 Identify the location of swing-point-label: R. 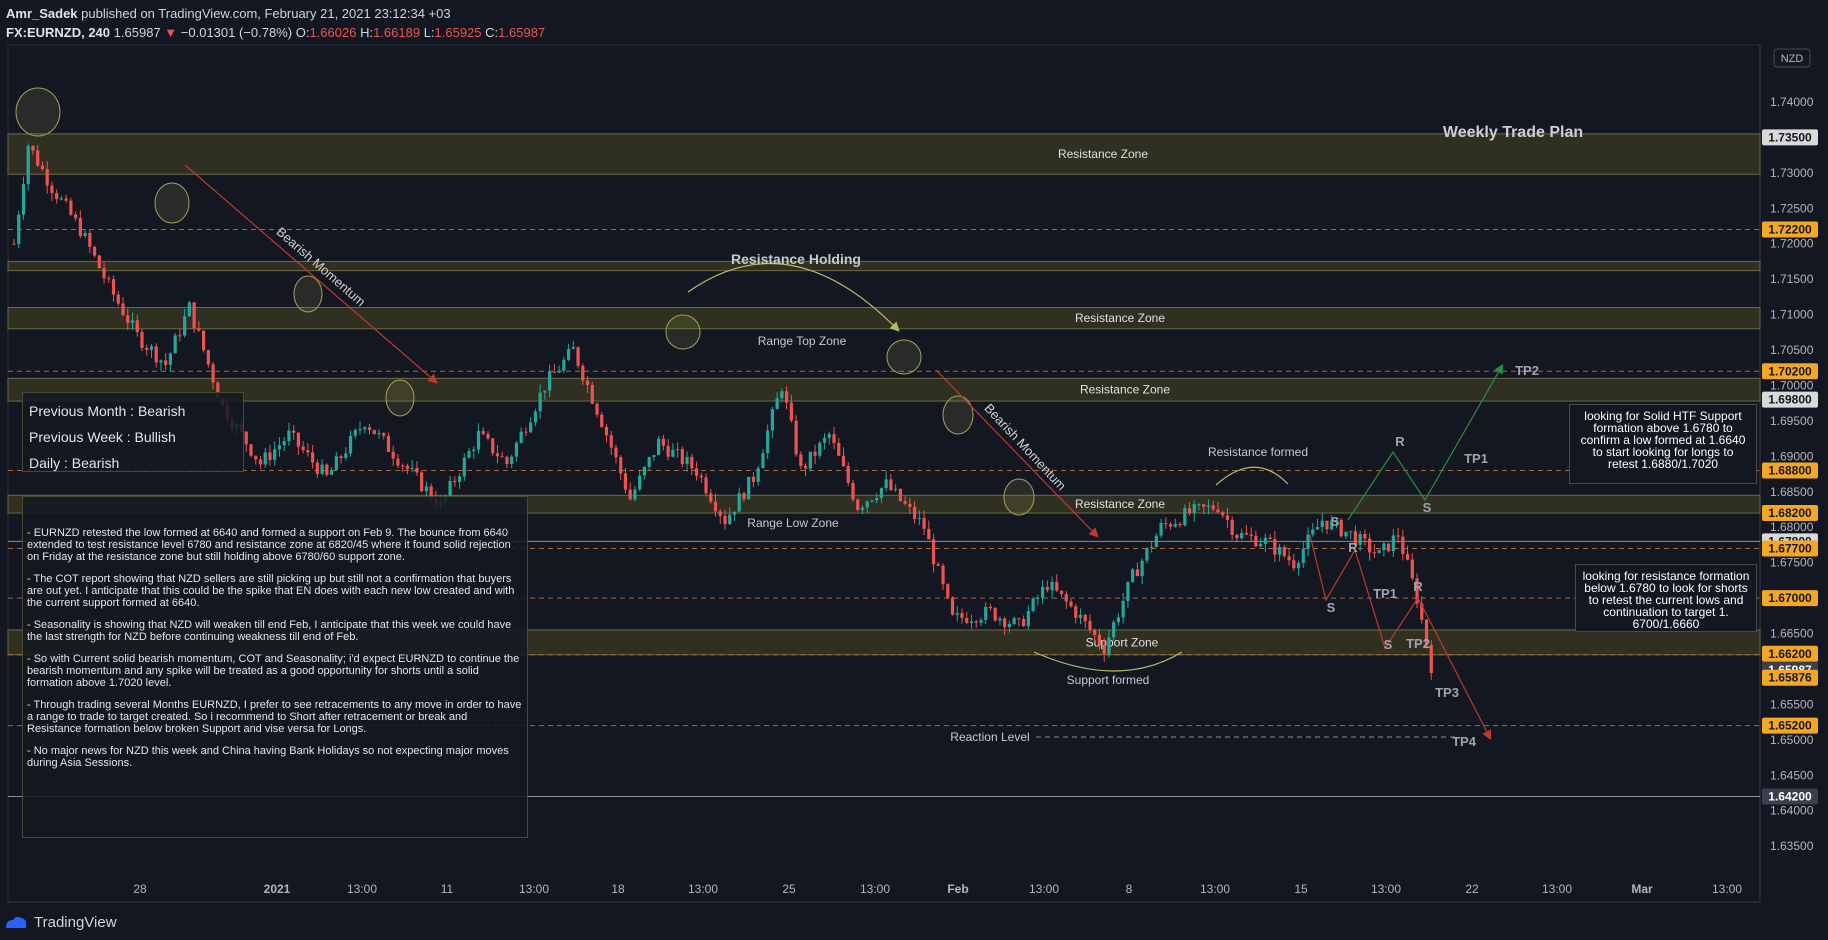
(1400, 441).